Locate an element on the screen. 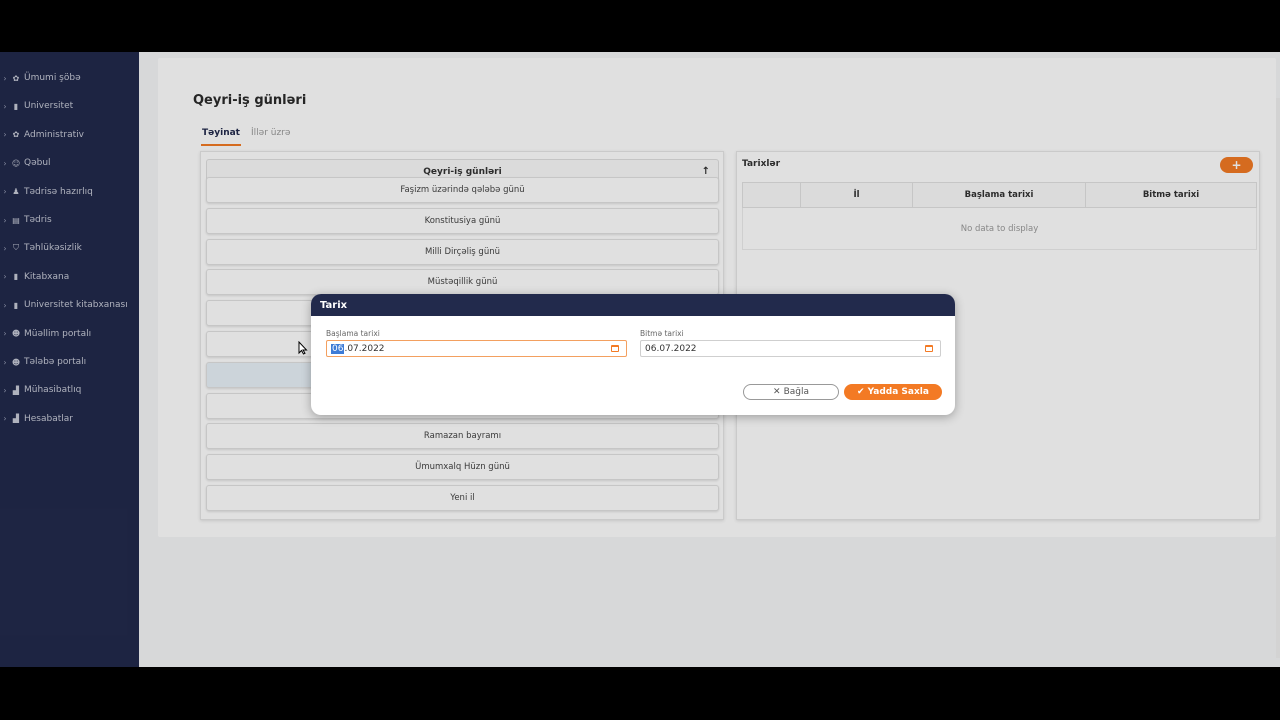 Image resolution: width=1280 pixels, height=720 pixels. start-date-label: Başlama tarixi is located at coordinates (353, 333).